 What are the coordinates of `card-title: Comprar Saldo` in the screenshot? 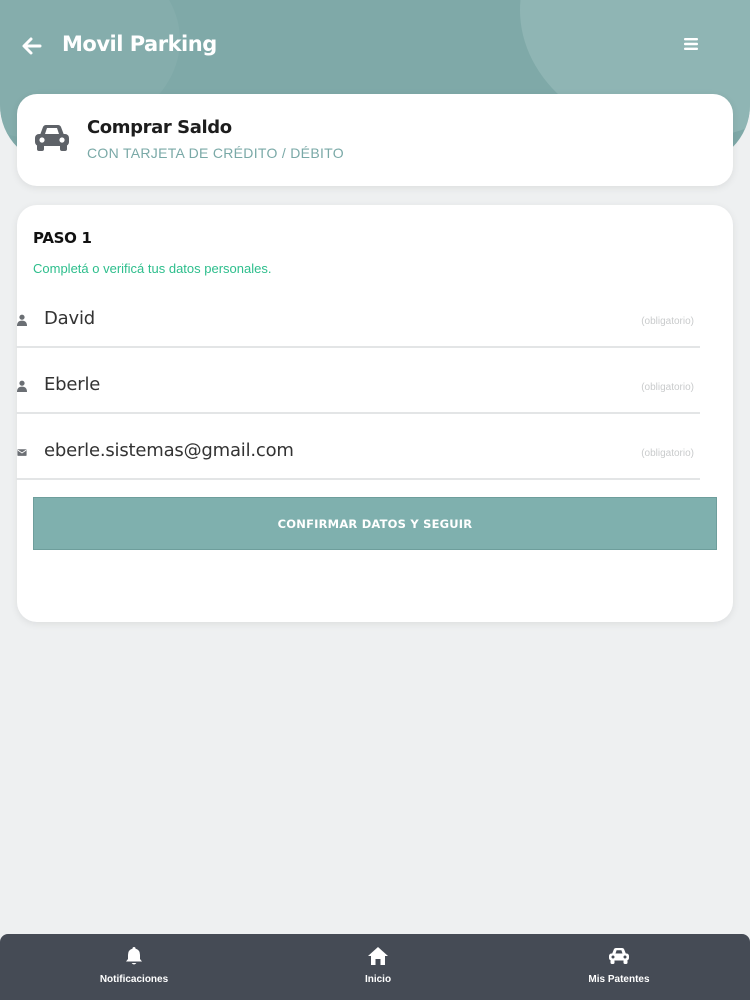 It's located at (159, 127).